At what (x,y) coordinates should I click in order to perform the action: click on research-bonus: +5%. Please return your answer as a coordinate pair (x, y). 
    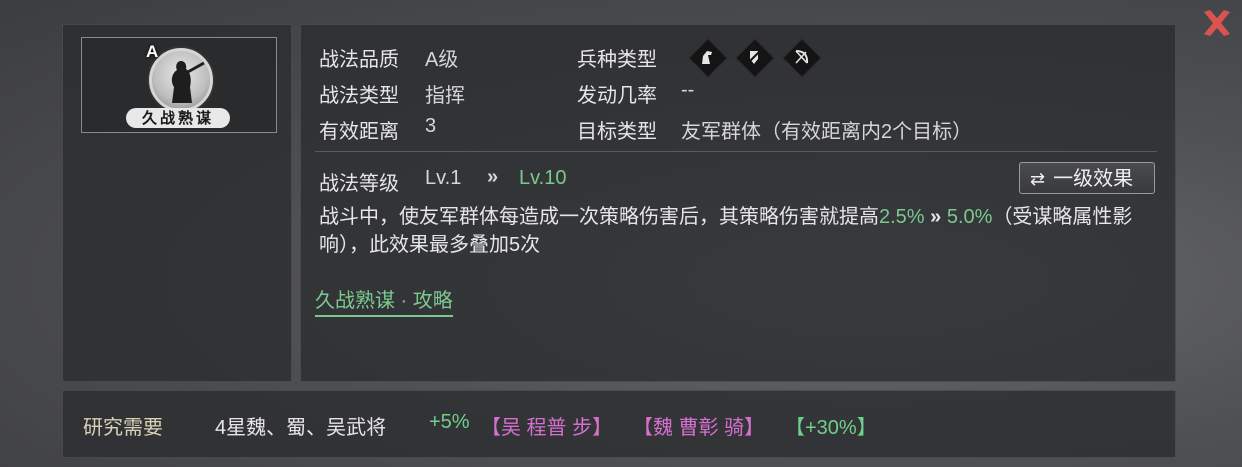
    Looking at the image, I should click on (449, 422).